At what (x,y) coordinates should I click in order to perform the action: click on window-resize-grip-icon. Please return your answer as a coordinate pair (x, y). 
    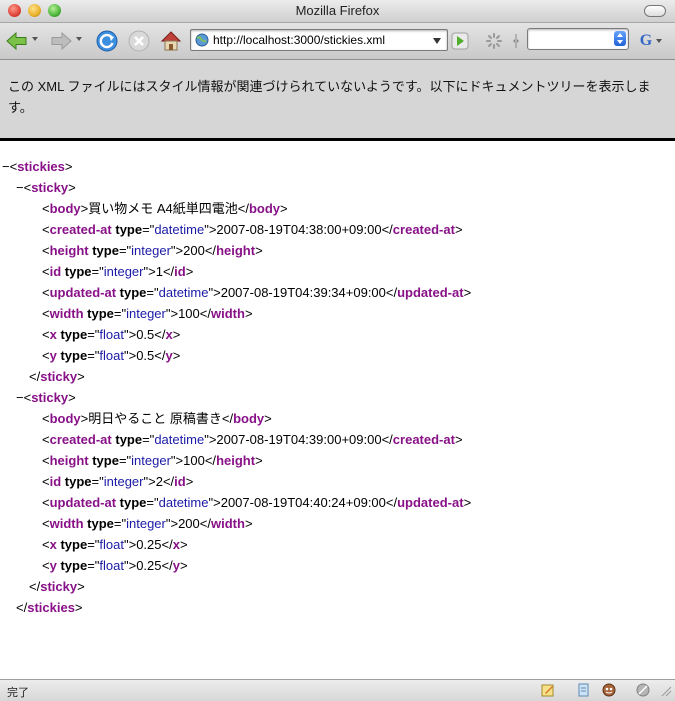
    Looking at the image, I should click on (666, 691).